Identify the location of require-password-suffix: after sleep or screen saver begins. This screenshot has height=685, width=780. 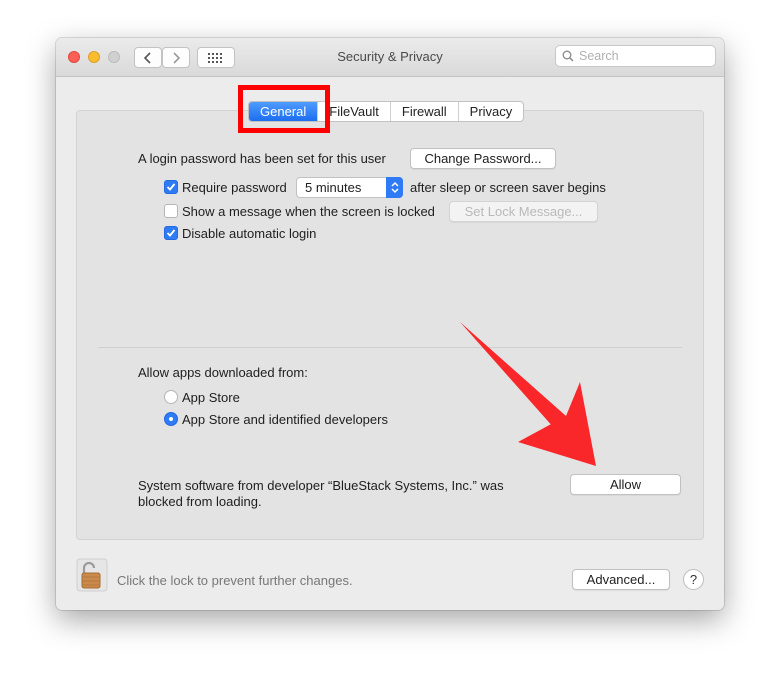
(508, 187).